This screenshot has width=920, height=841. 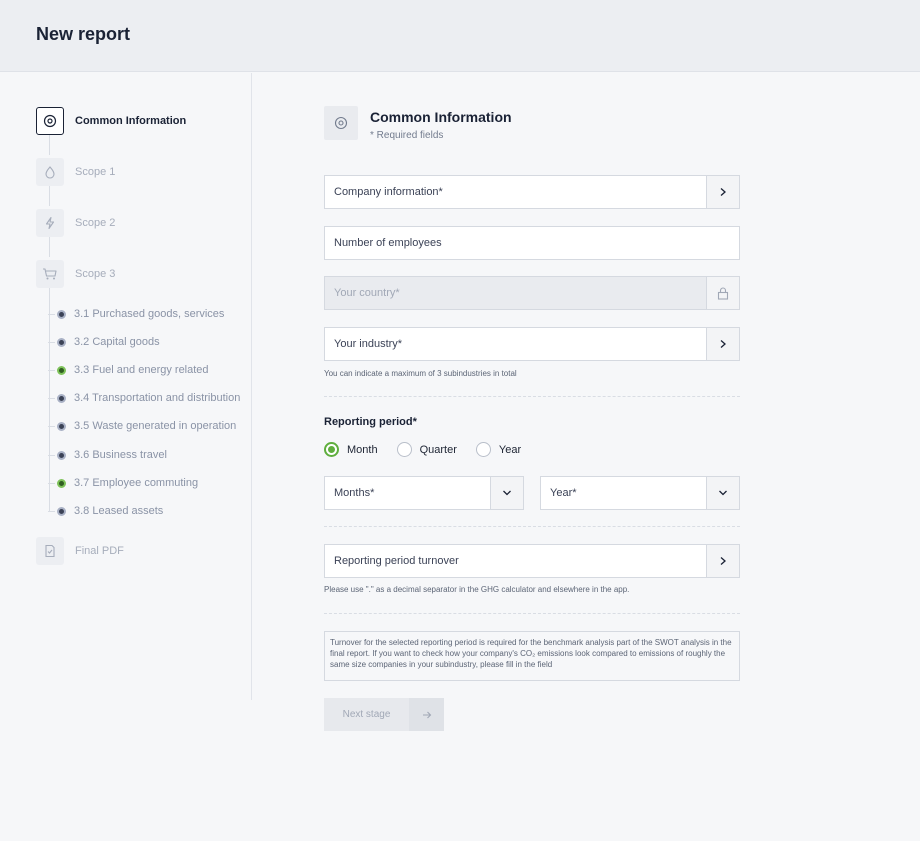 What do you see at coordinates (368, 344) in the screenshot?
I see `field-label: Your industry*` at bounding box center [368, 344].